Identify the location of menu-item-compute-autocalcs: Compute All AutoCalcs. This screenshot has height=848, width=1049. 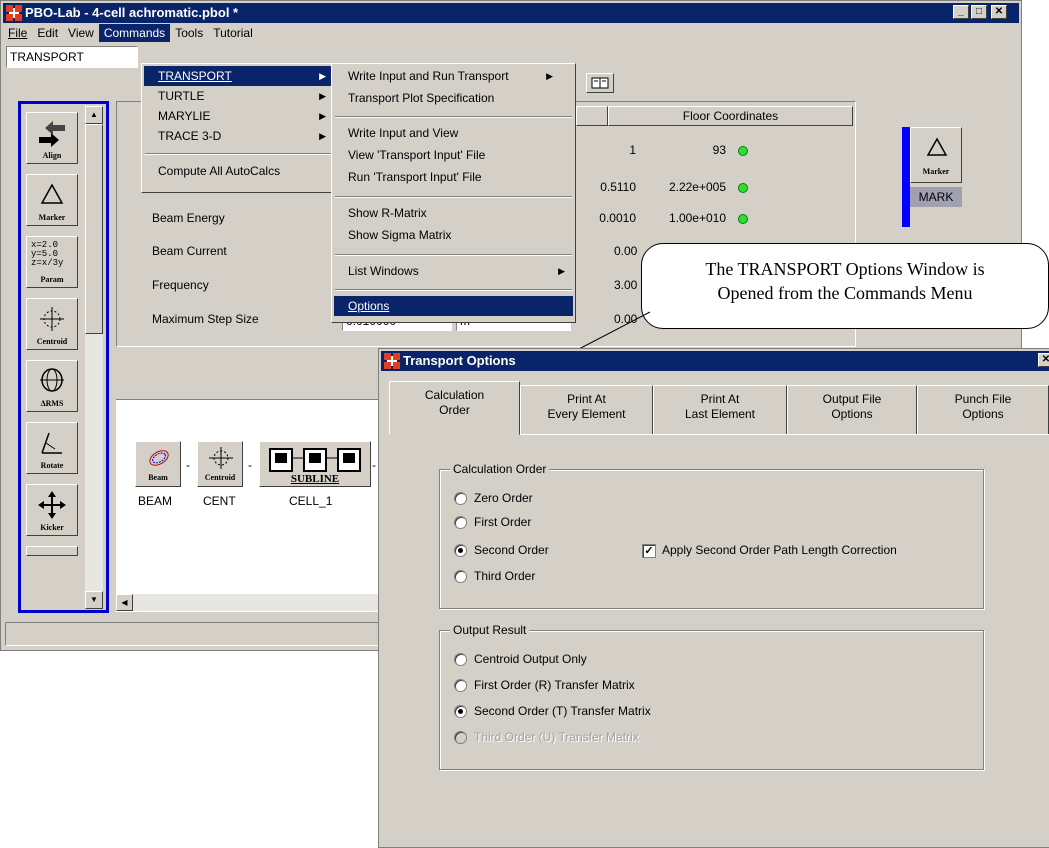
(239, 171).